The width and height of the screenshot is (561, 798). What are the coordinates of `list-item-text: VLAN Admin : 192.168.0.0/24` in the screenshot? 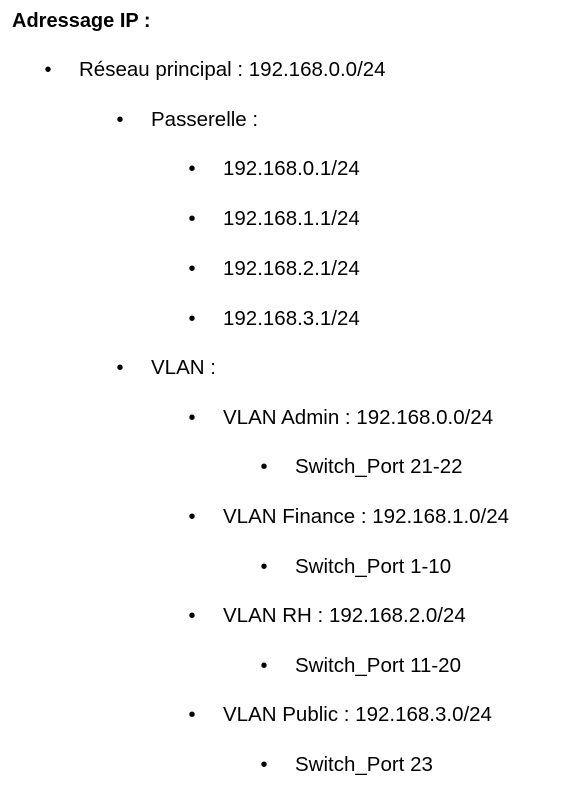 It's located at (358, 417).